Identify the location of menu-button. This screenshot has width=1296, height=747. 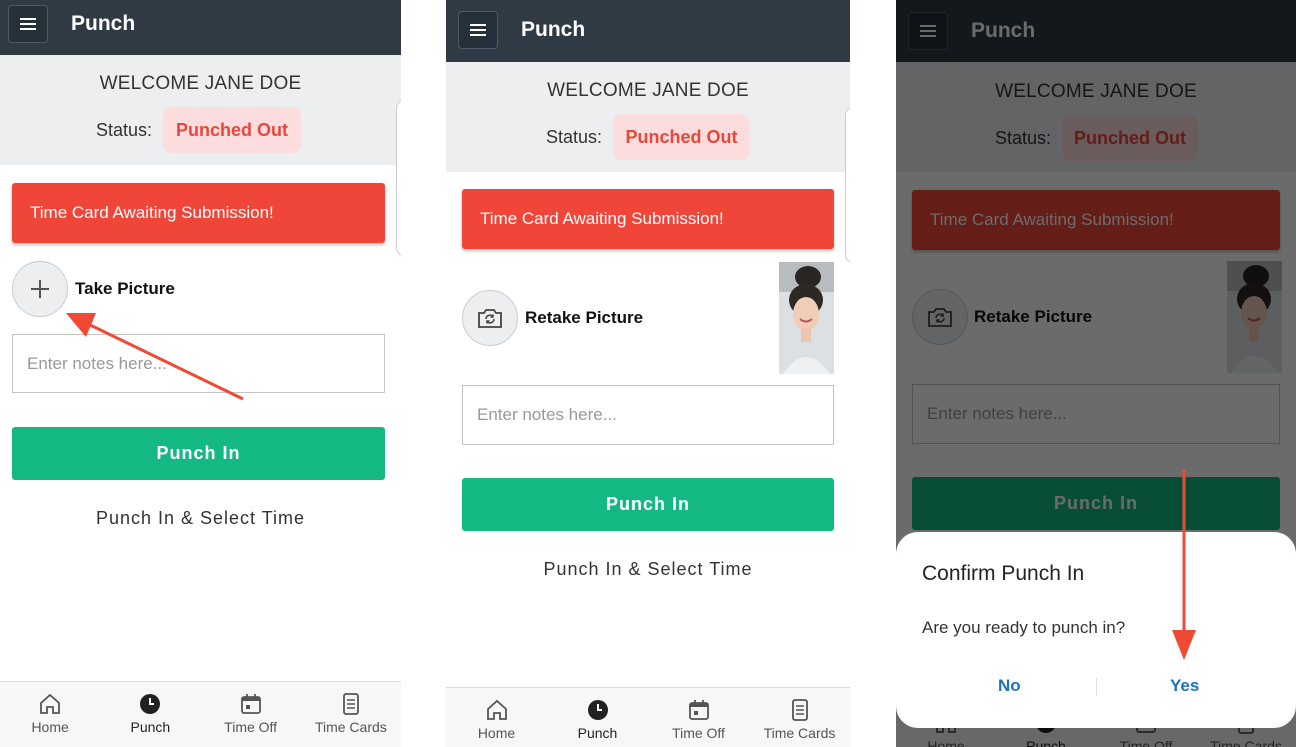
(478, 30).